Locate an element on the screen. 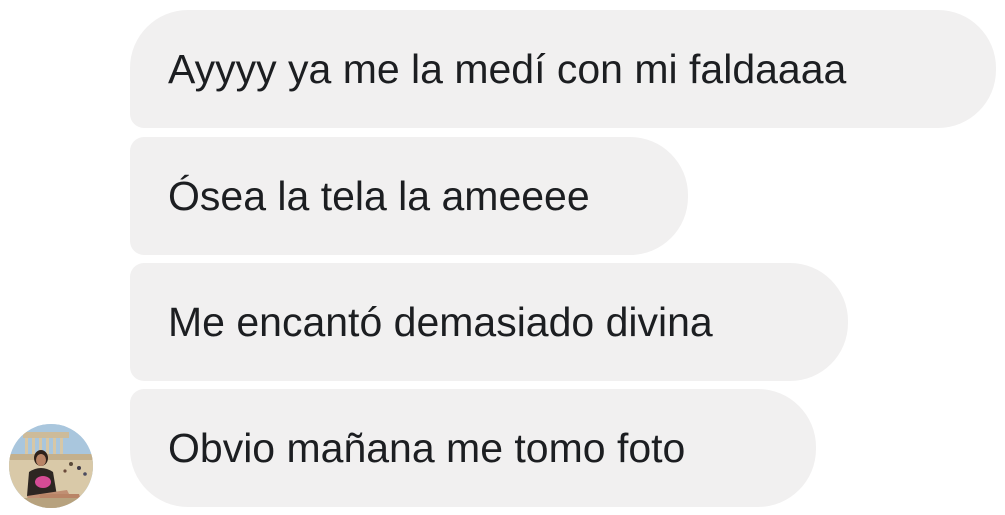 This screenshot has width=1005, height=515. avatar-photo-icon is located at coordinates (51, 466).